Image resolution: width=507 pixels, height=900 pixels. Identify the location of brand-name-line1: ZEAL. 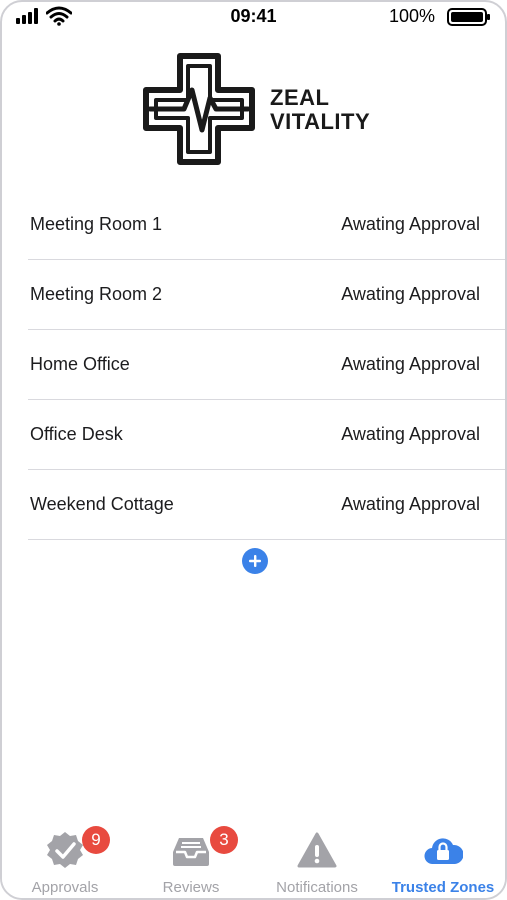
(300, 97).